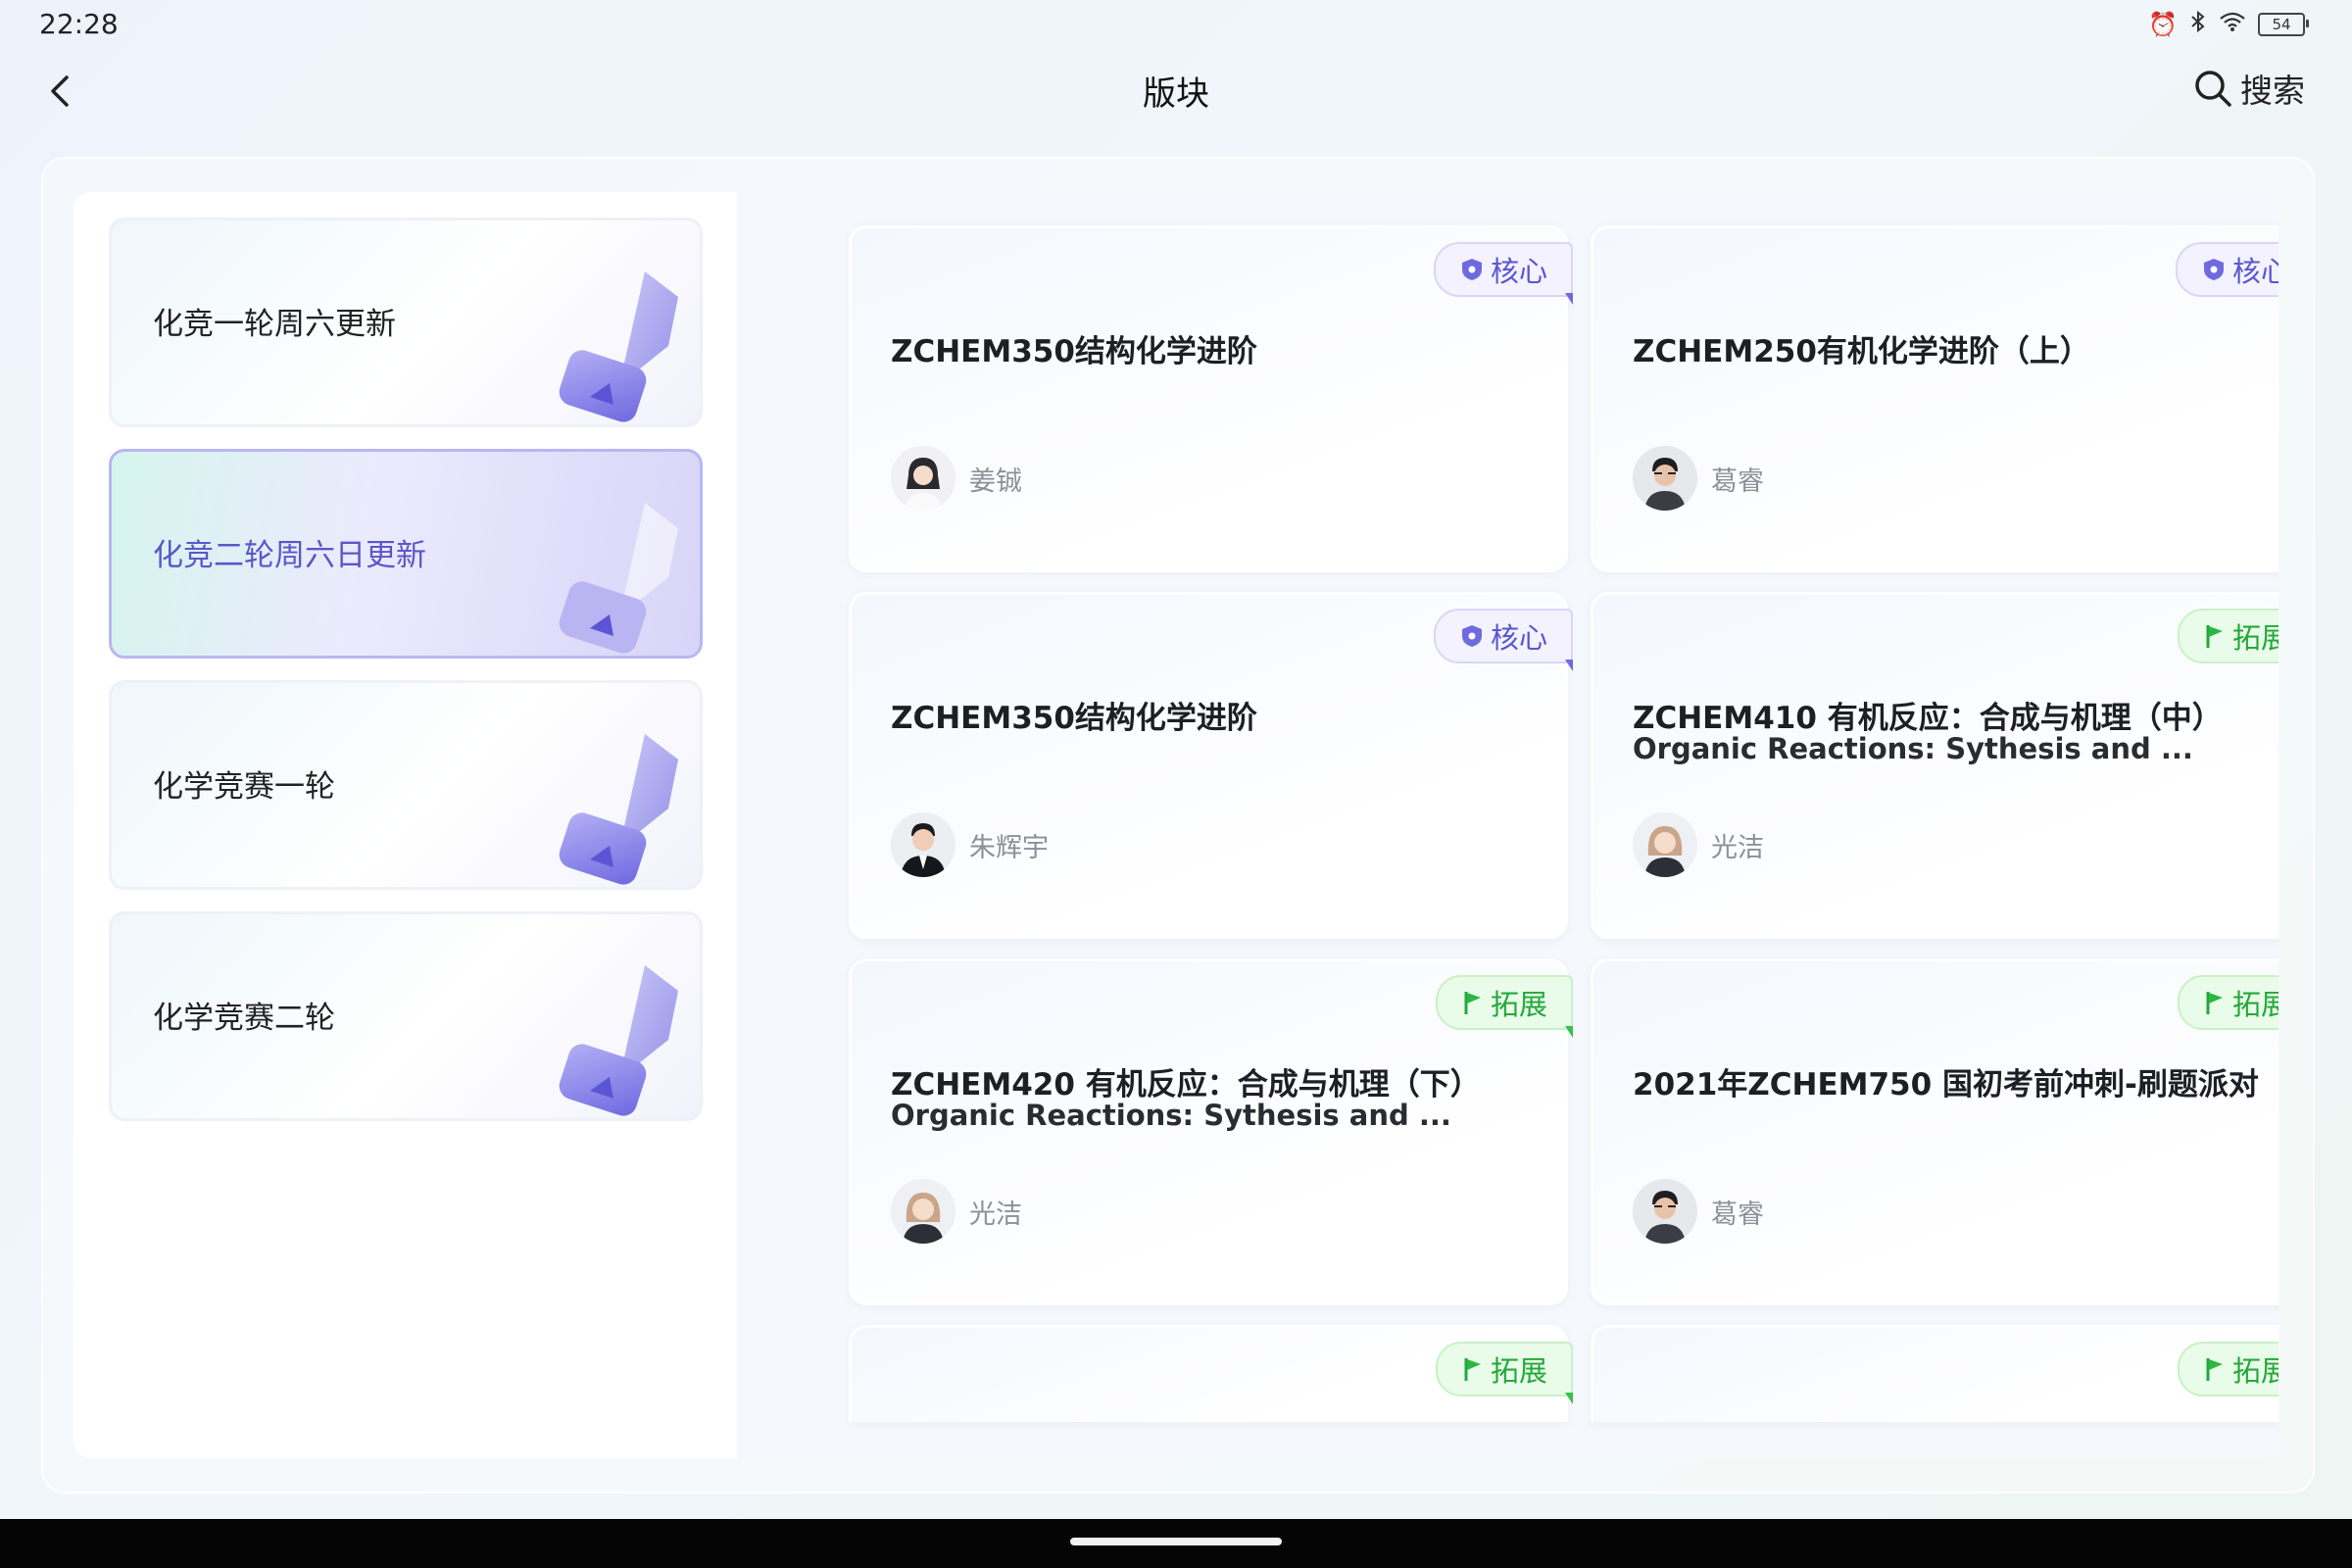  What do you see at coordinates (406, 1016) in the screenshot?
I see `sidebar-item-chem-contest-round2: 化学竞赛二轮` at bounding box center [406, 1016].